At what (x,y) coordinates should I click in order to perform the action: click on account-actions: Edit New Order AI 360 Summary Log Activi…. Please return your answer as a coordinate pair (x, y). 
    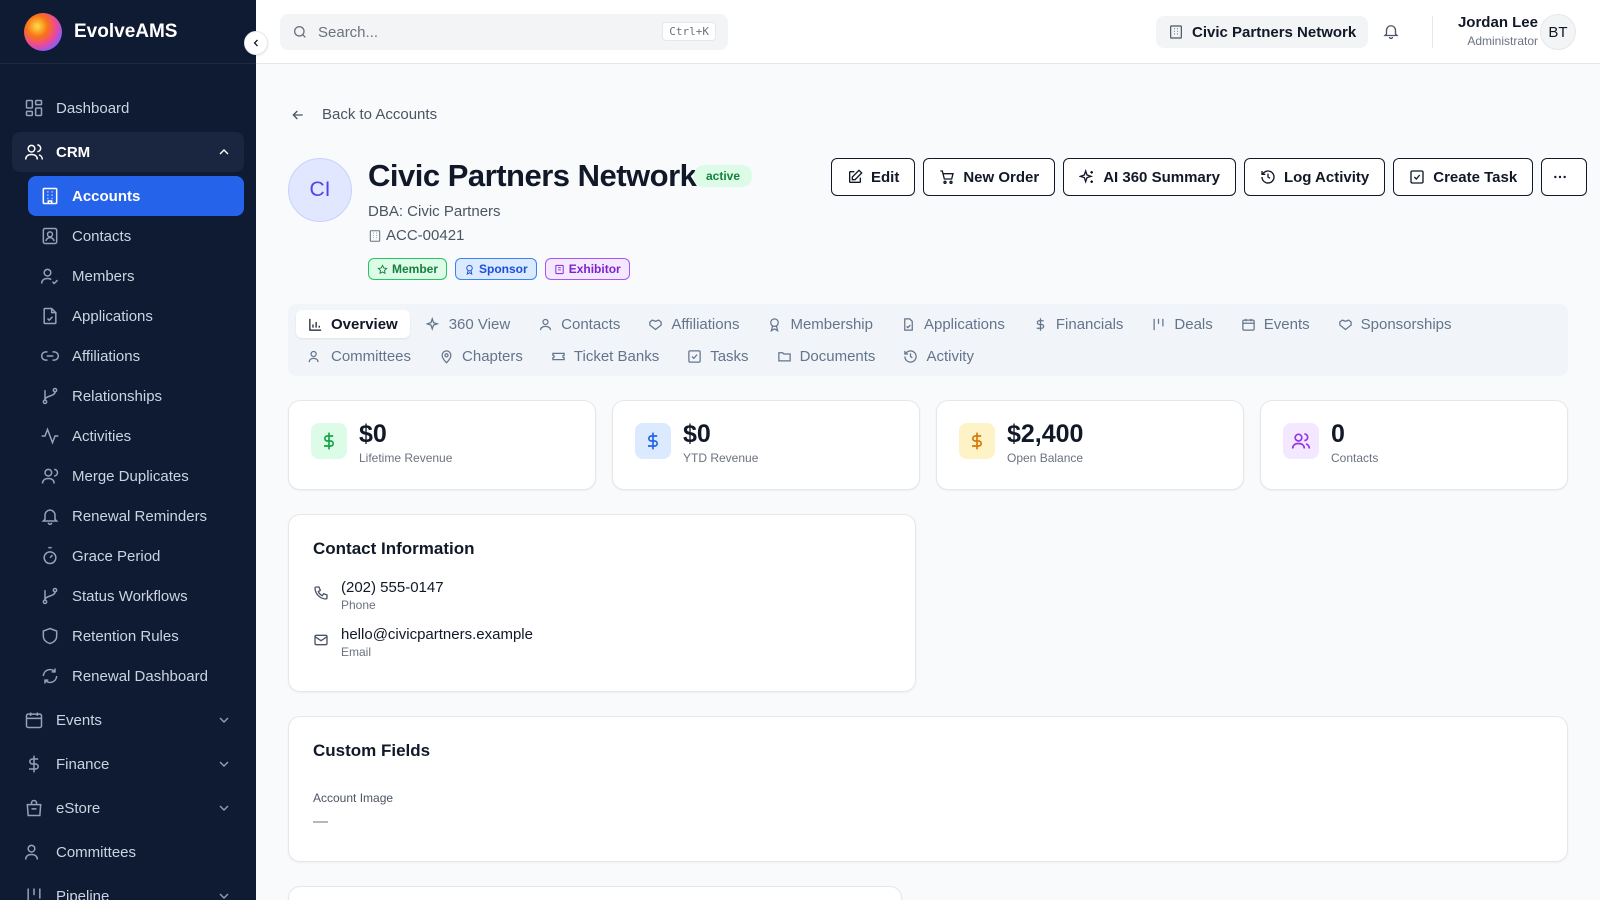
    Looking at the image, I should click on (1209, 177).